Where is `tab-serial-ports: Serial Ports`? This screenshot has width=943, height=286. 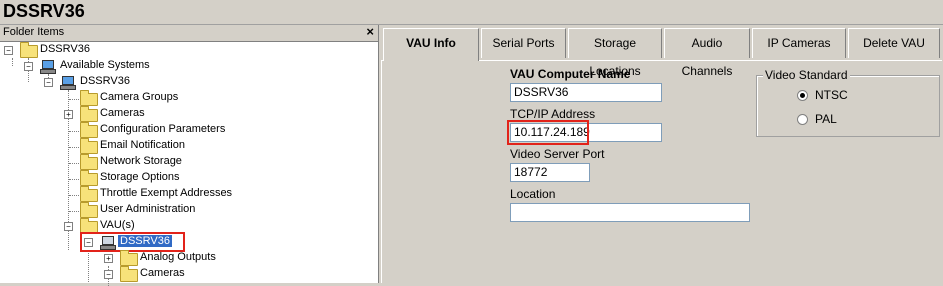 tab-serial-ports: Serial Ports is located at coordinates (523, 43).